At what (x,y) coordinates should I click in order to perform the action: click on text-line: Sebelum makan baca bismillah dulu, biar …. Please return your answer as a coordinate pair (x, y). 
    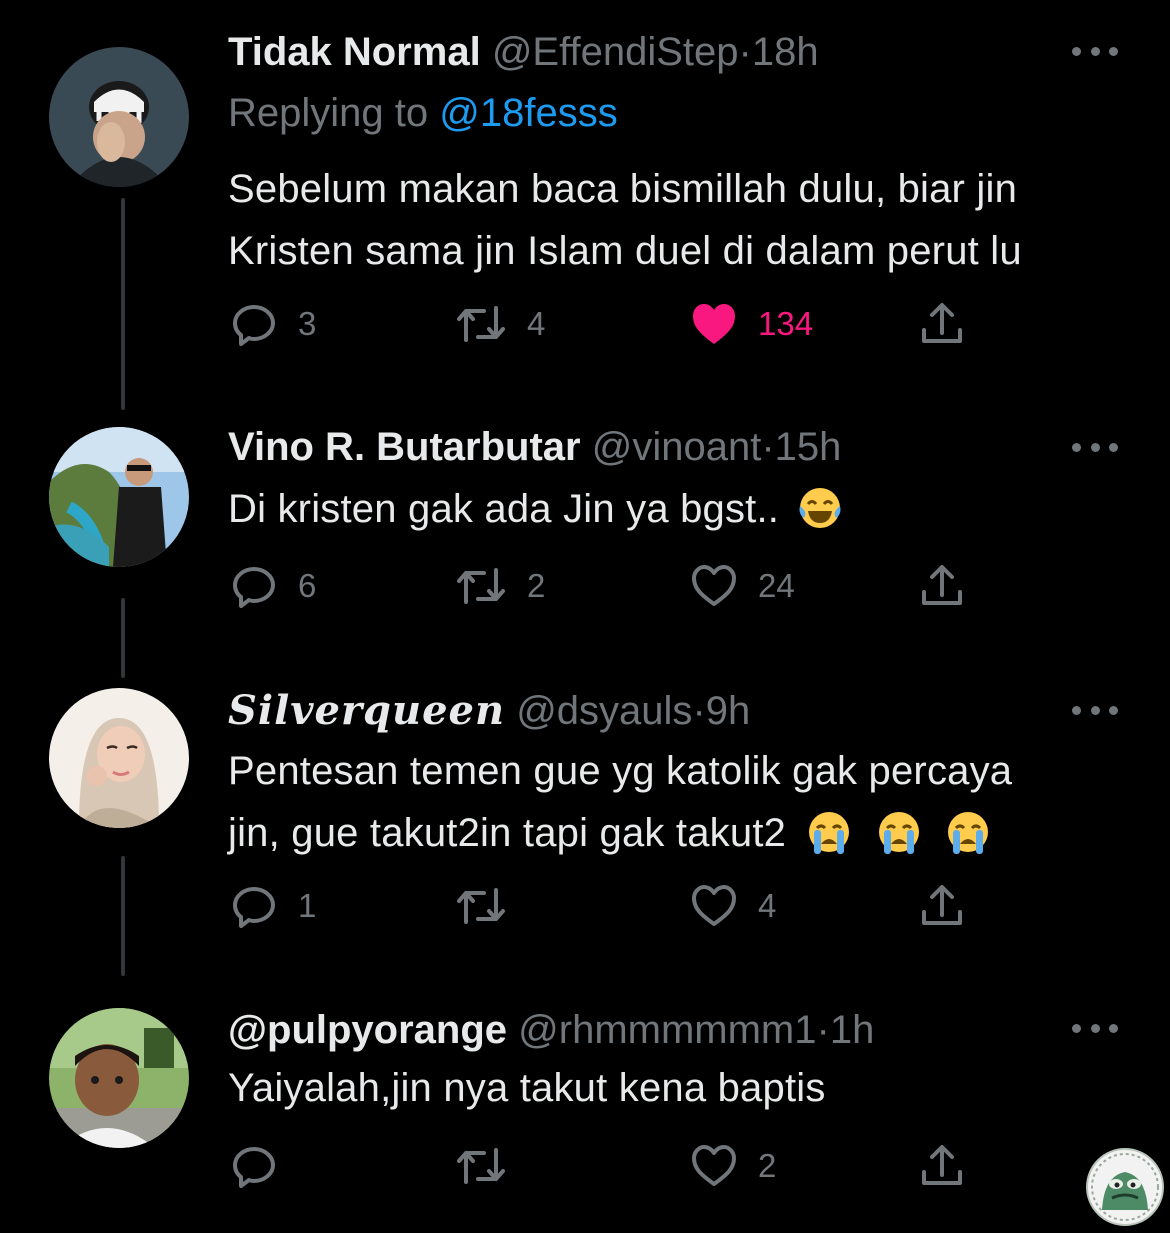
    Looking at the image, I should click on (623, 189).